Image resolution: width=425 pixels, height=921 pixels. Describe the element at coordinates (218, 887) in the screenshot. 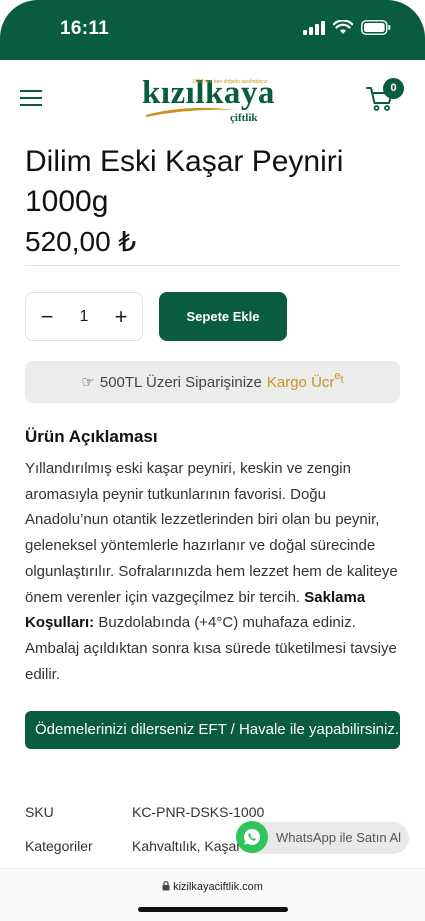

I see `url-text: kizilkayaciftlik.com` at that location.